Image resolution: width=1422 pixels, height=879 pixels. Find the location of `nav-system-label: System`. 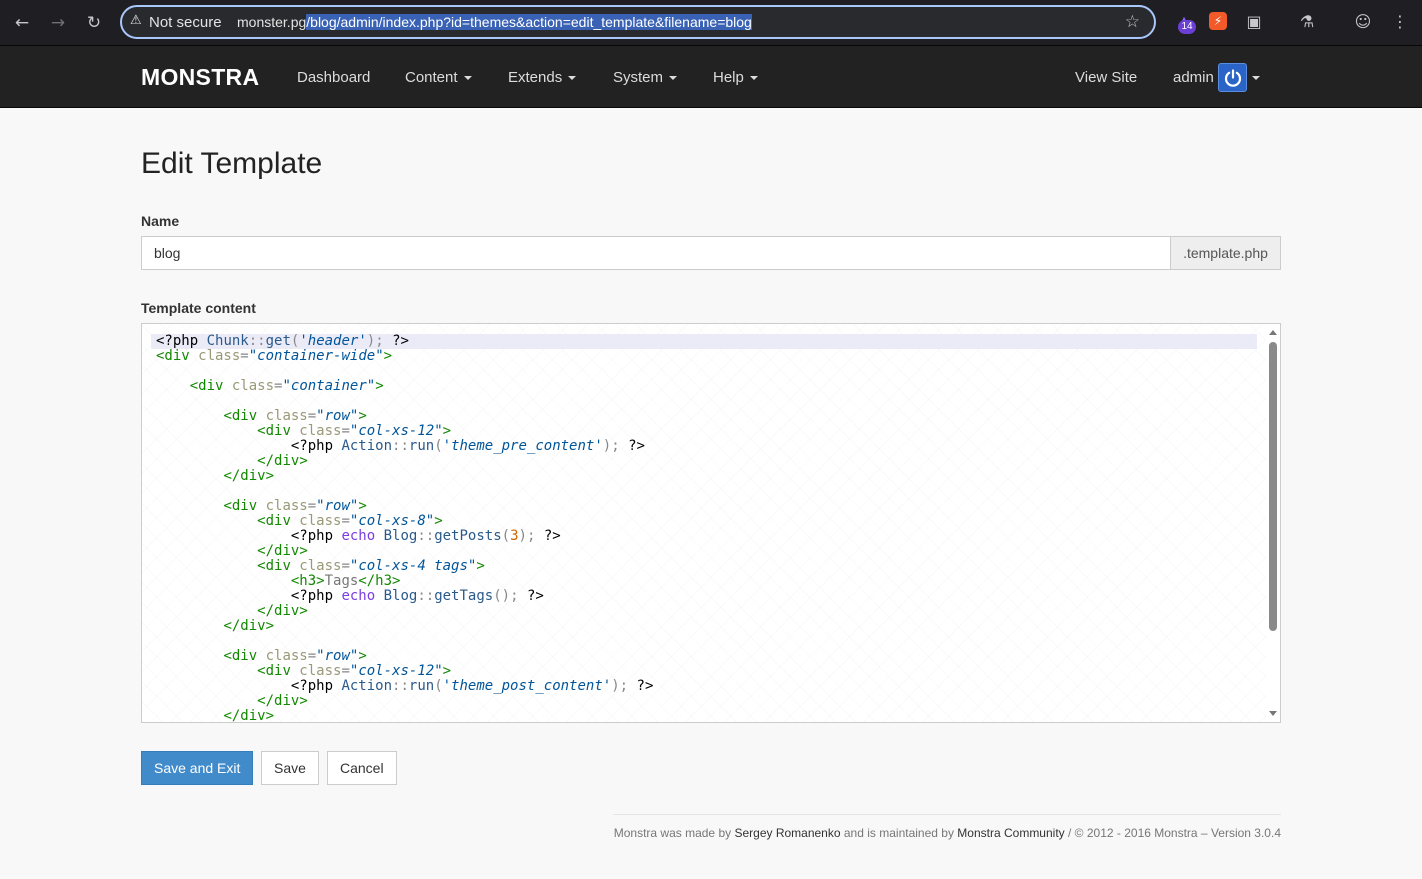

nav-system-label: System is located at coordinates (638, 77).